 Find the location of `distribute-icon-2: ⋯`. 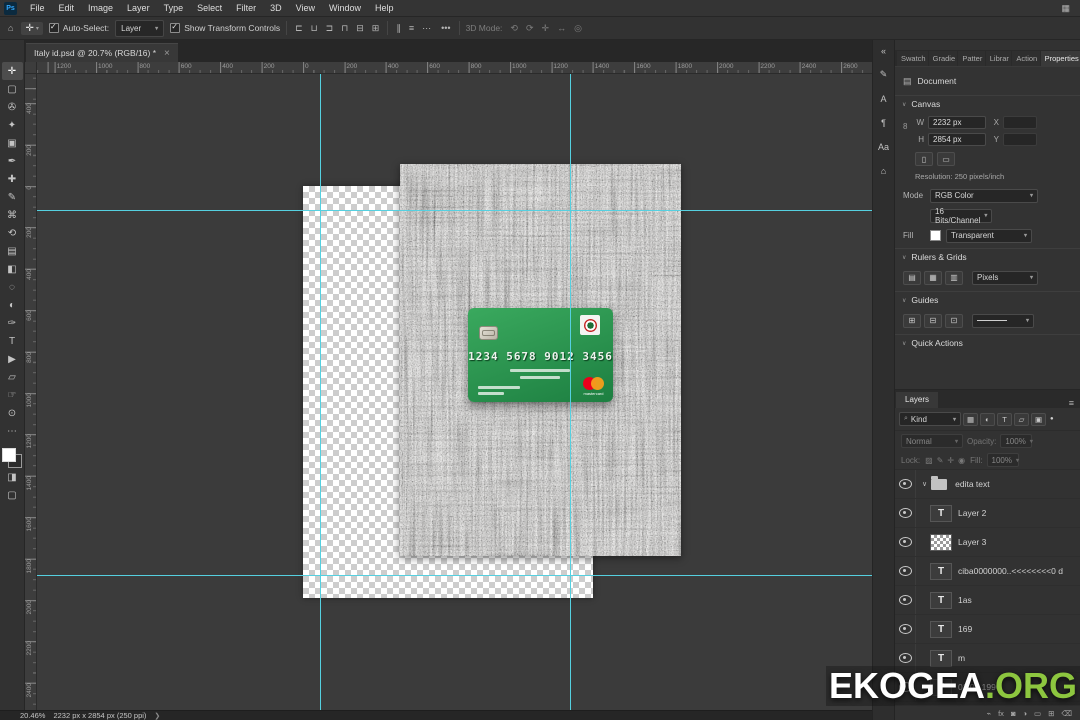

distribute-icon-2: ⋯ is located at coordinates (426, 28).